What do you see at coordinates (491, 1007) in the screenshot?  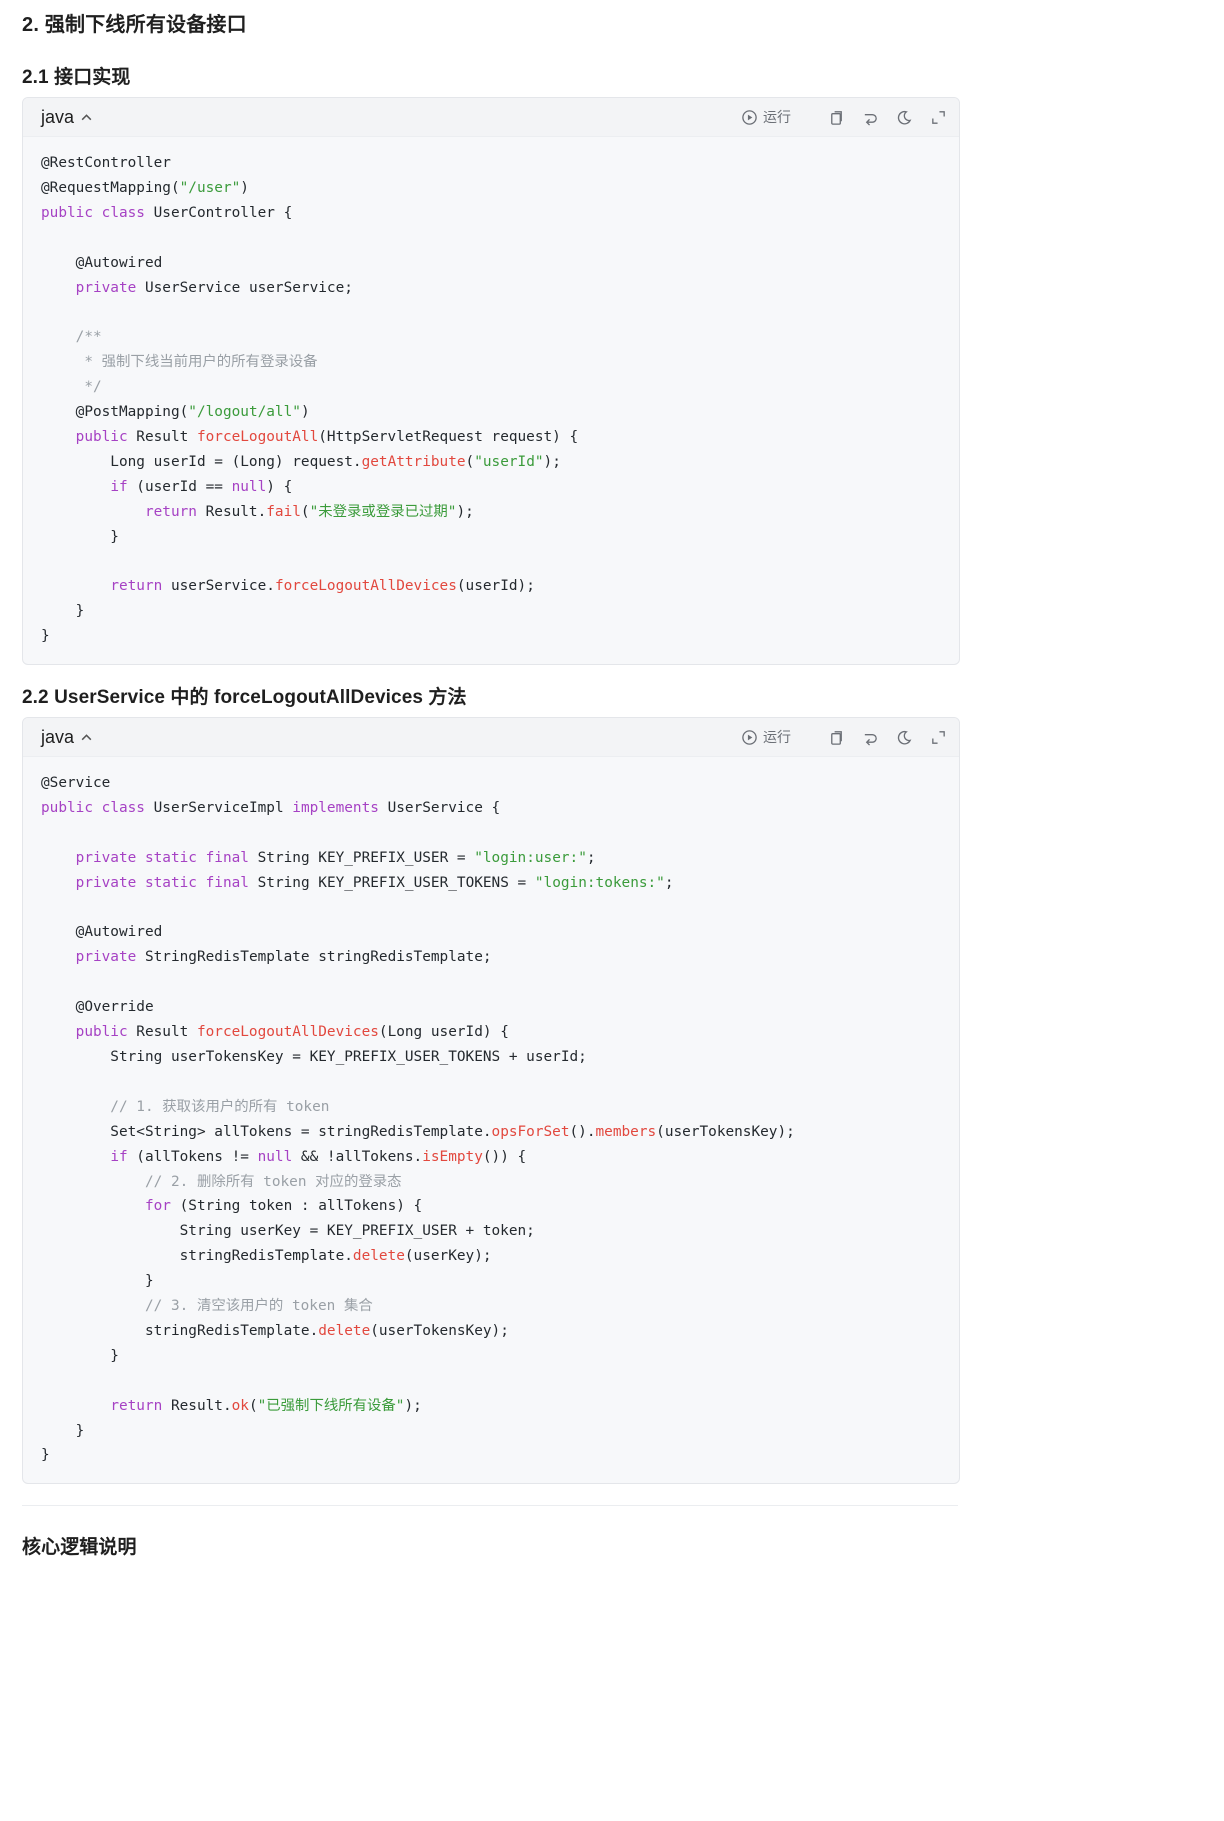 I see `code-line: @Override` at bounding box center [491, 1007].